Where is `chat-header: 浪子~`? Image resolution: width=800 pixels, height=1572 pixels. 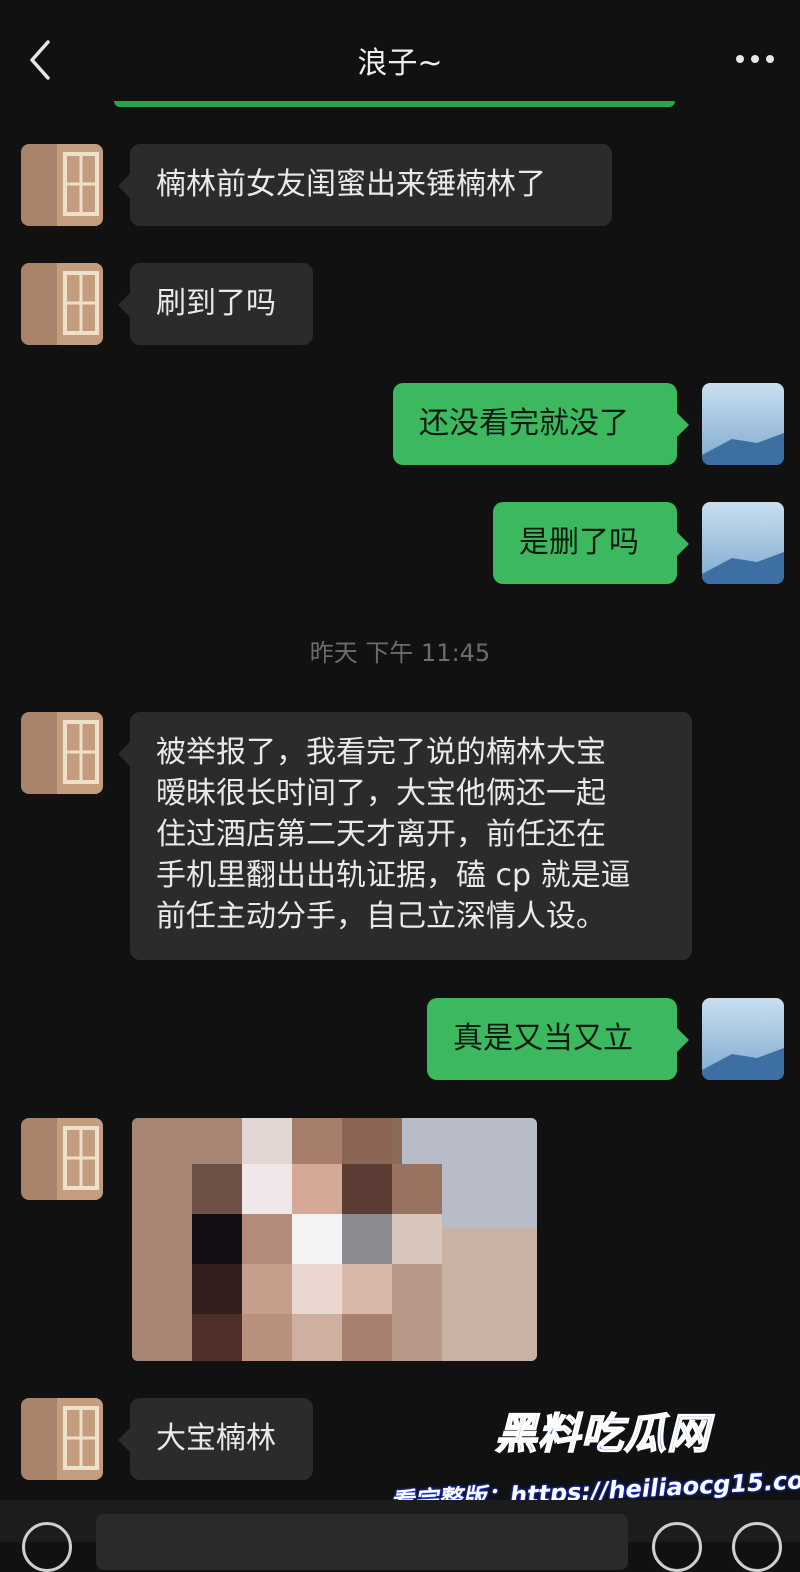
chat-header: 浪子~ is located at coordinates (400, 52).